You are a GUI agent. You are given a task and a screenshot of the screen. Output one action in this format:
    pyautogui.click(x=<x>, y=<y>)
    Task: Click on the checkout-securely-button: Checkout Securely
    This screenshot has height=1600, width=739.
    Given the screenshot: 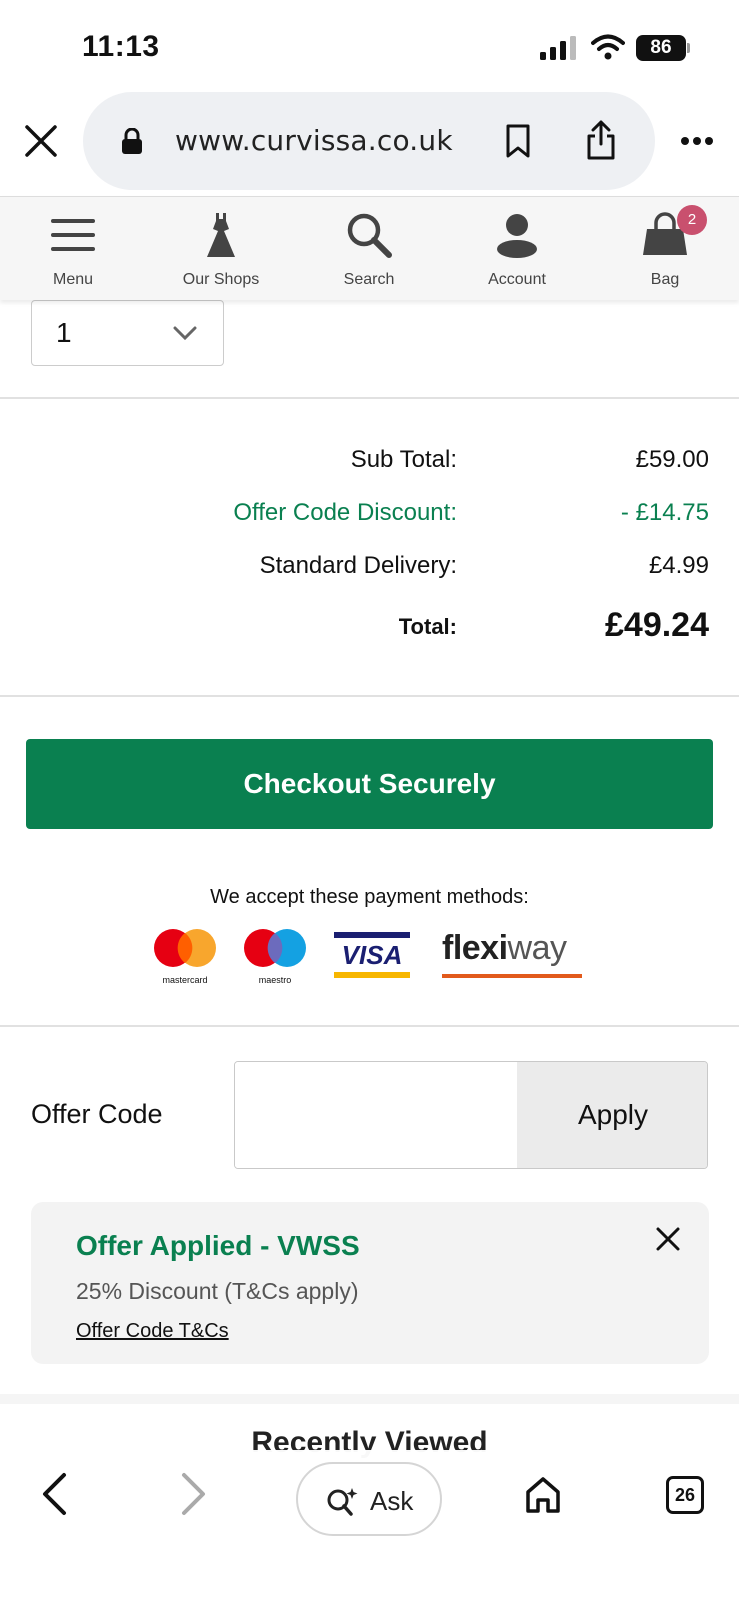 What is the action you would take?
    pyautogui.click(x=369, y=784)
    